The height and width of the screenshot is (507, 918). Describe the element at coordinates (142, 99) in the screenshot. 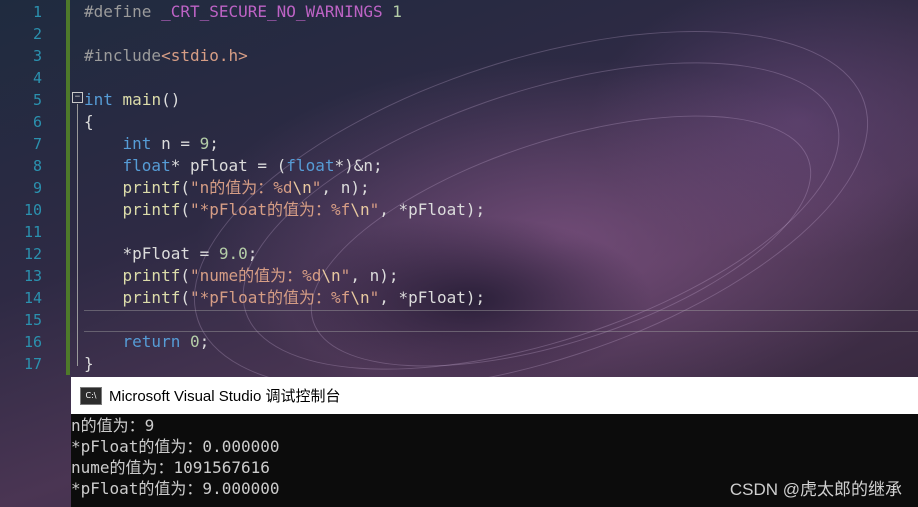

I see `code-token: main` at that location.